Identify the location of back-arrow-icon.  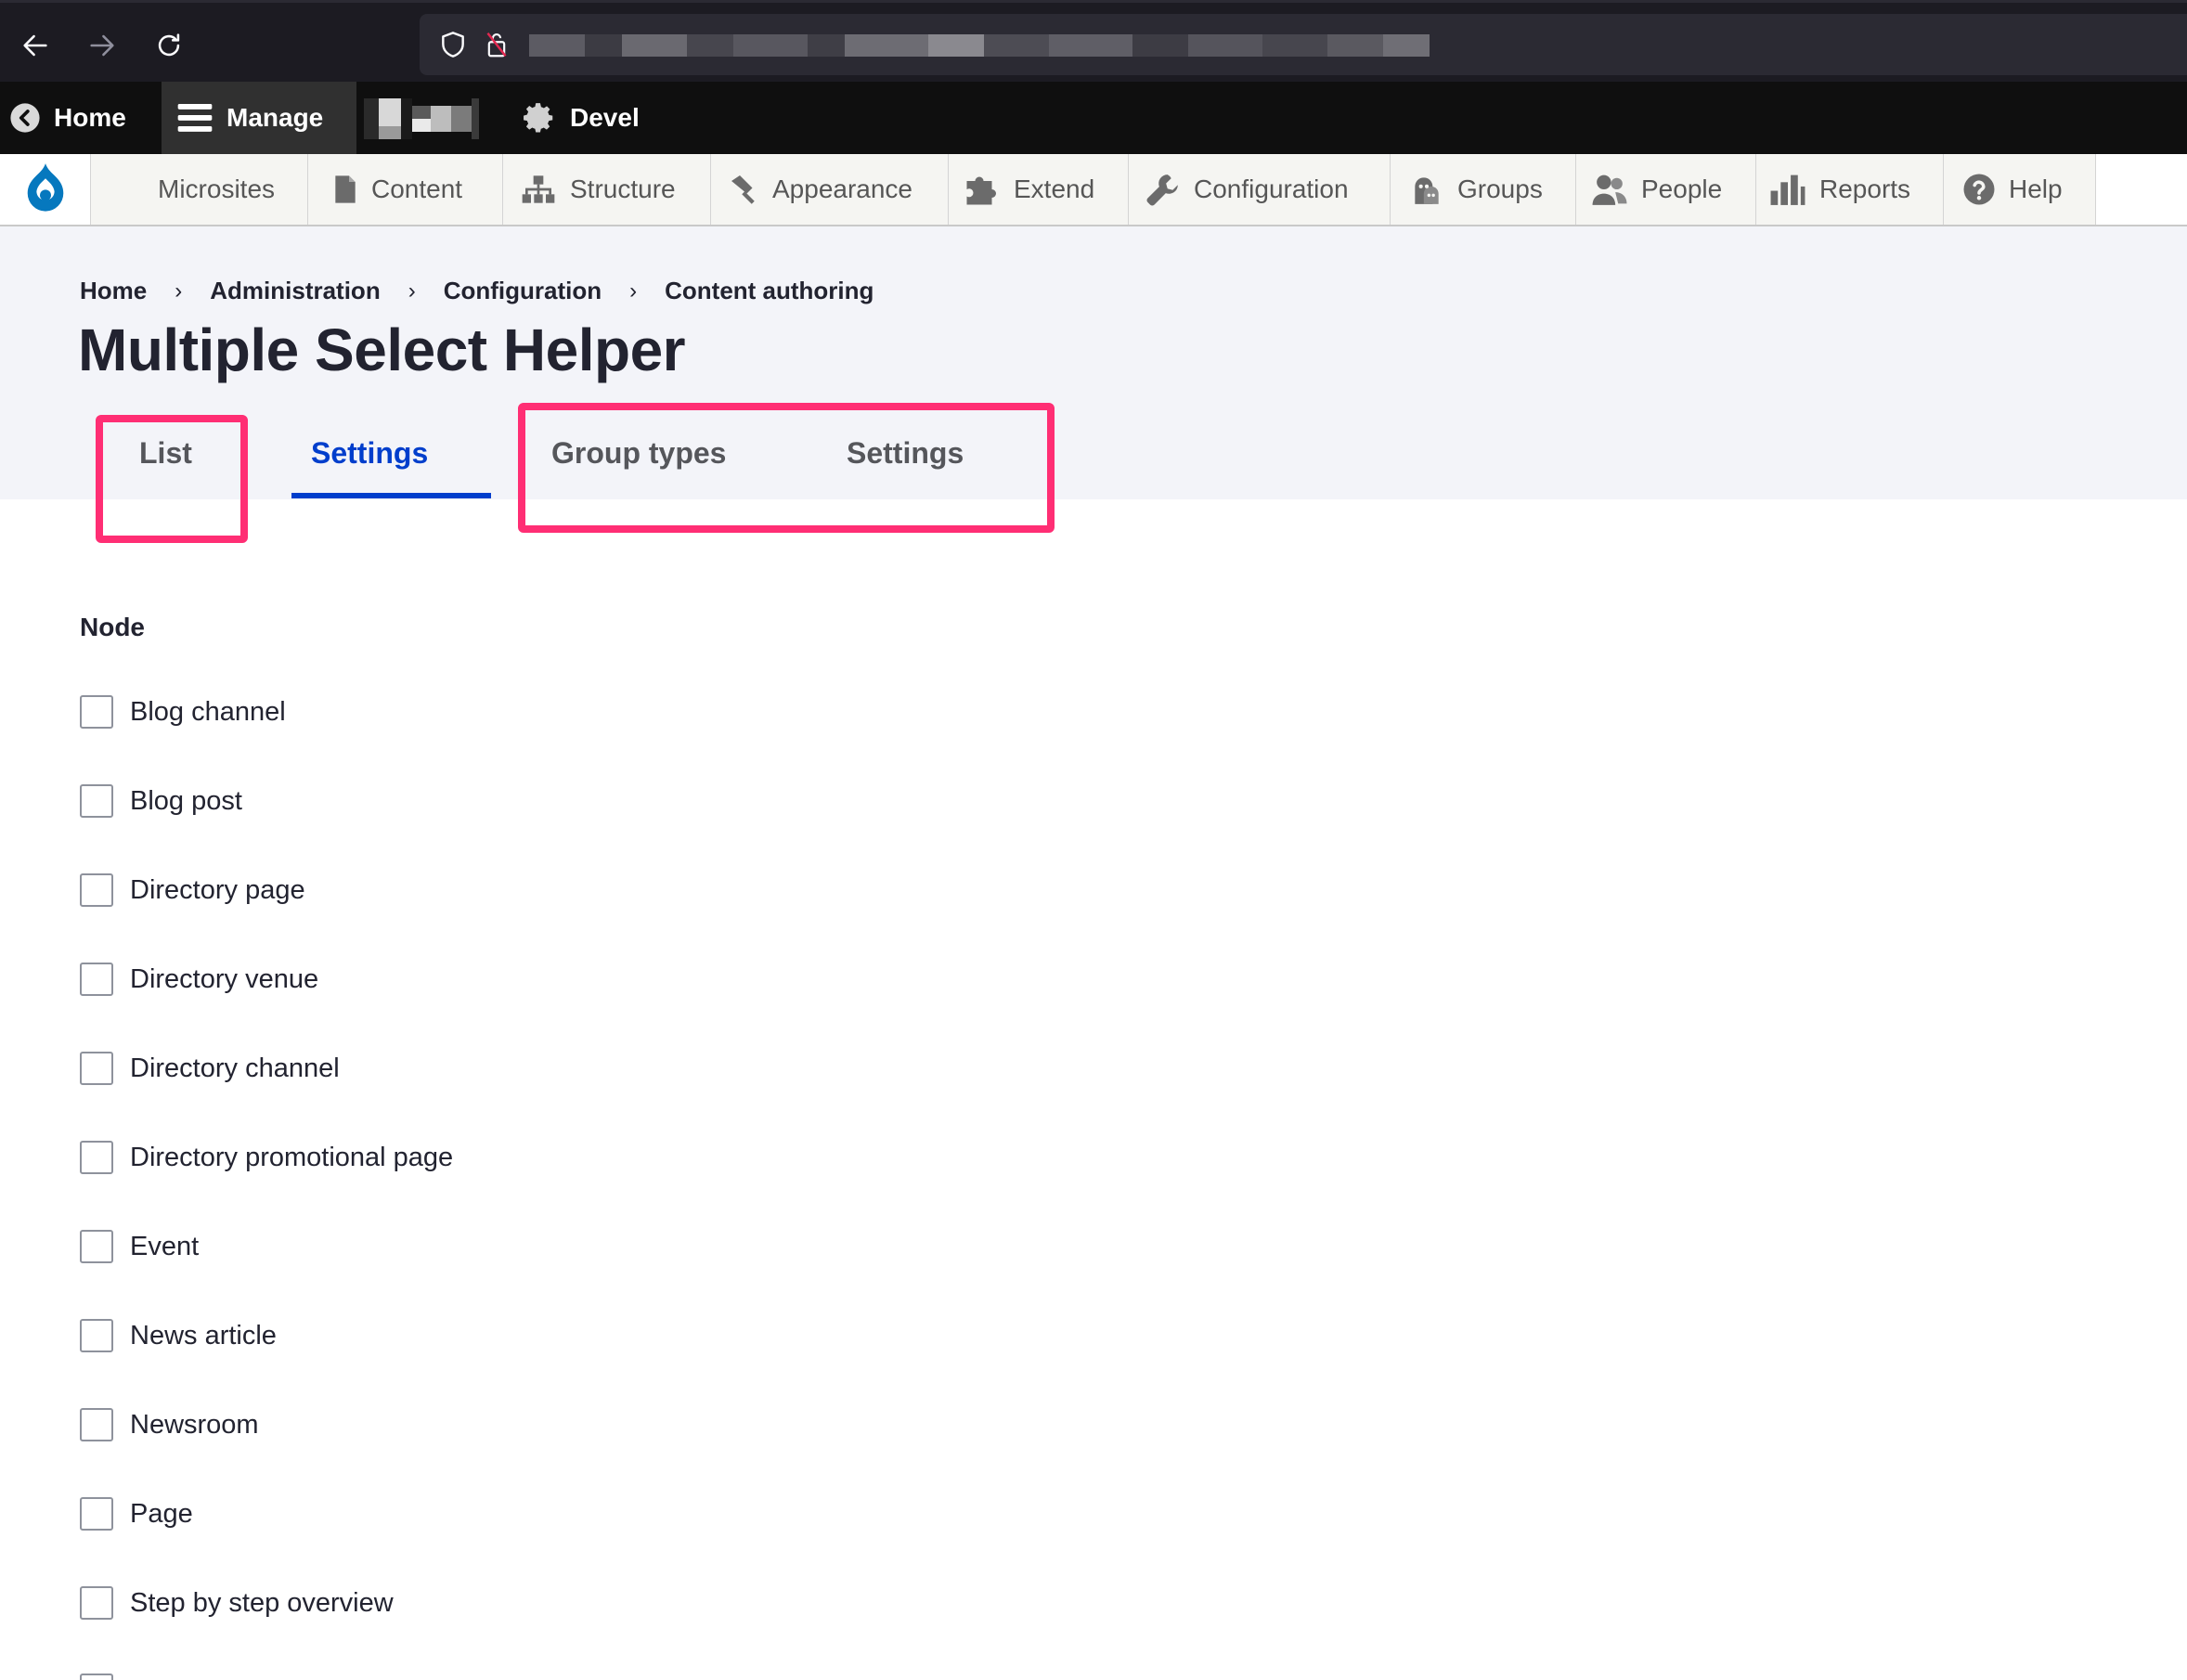
(35, 45).